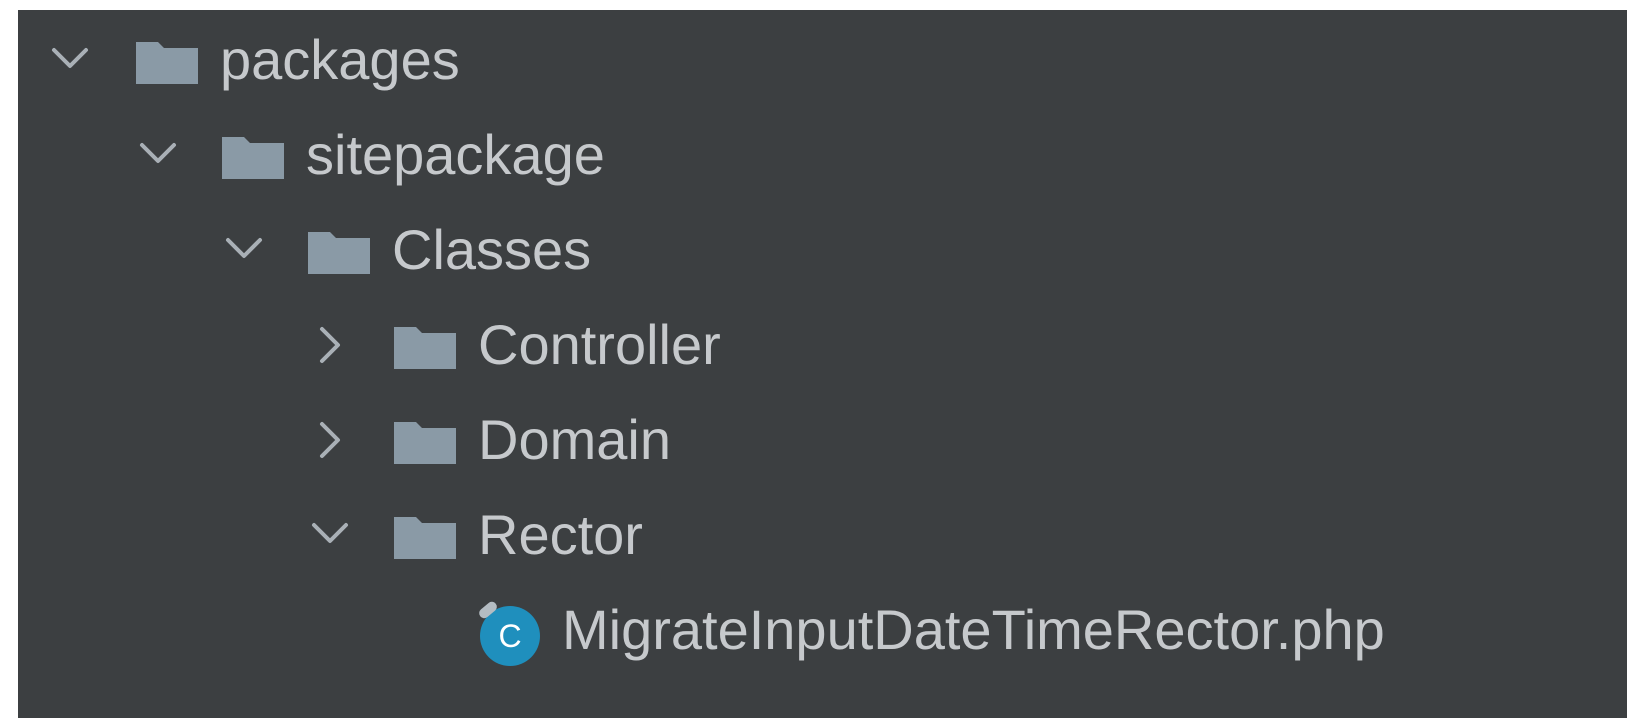 This screenshot has height=718, width=1627. I want to click on tree-node-sitepackage: sitepackage, so click(822, 155).